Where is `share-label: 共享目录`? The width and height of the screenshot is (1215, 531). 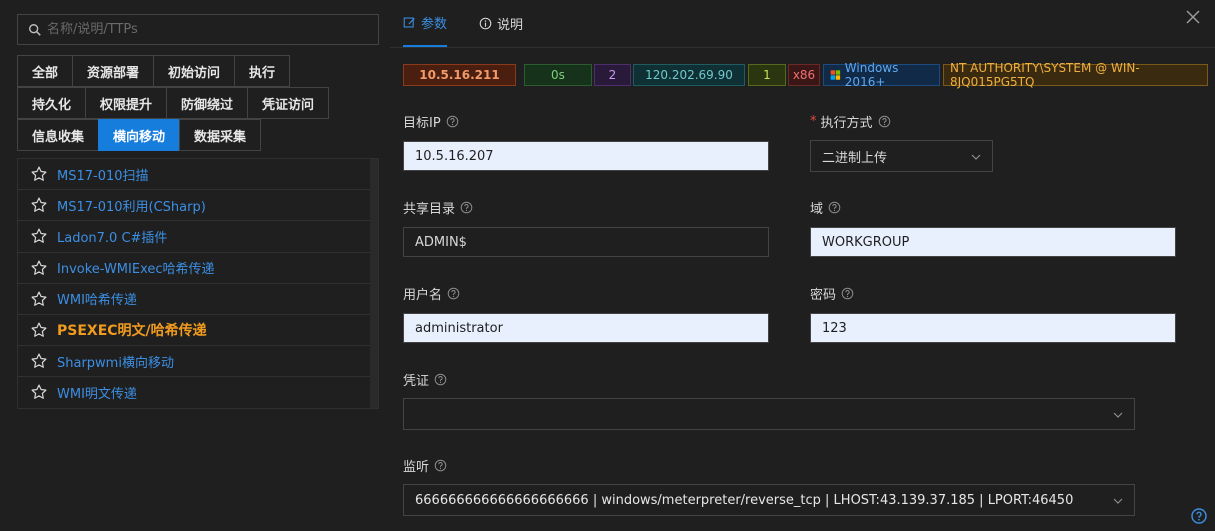
share-label: 共享目录 is located at coordinates (438, 207).